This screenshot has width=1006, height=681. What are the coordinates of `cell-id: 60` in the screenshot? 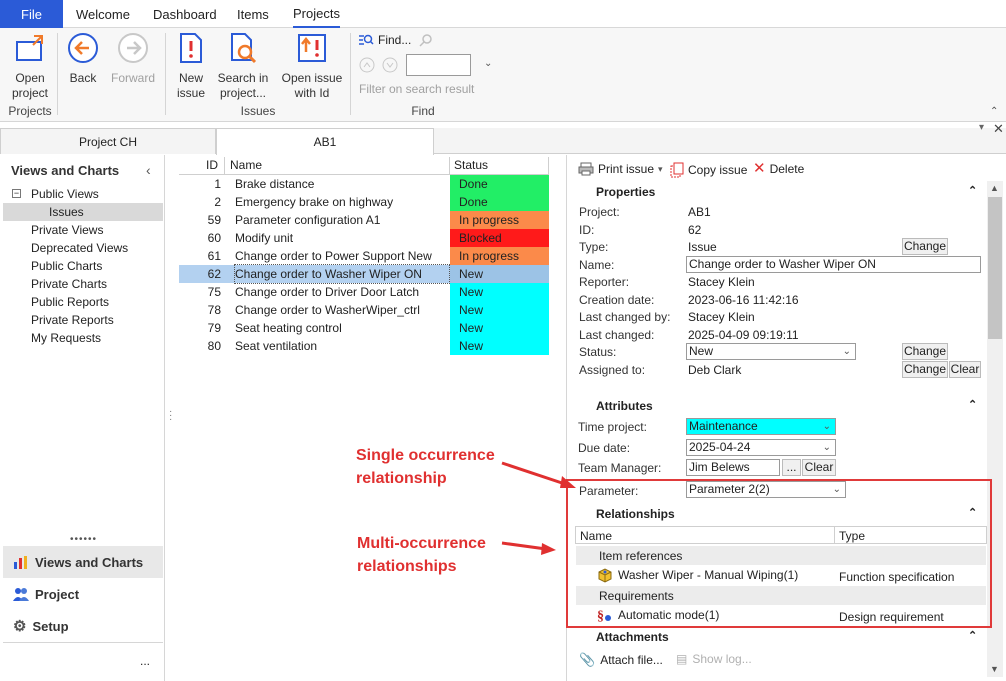 It's located at (214, 238).